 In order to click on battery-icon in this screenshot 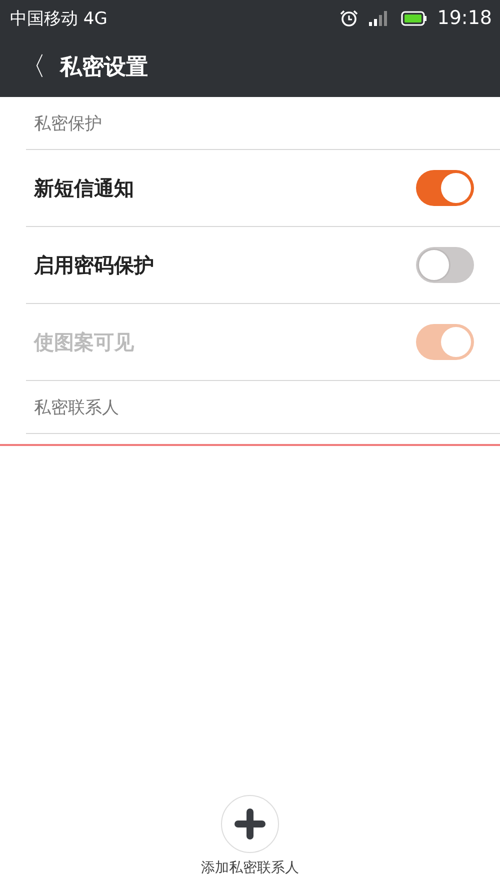, I will do `click(414, 18)`.